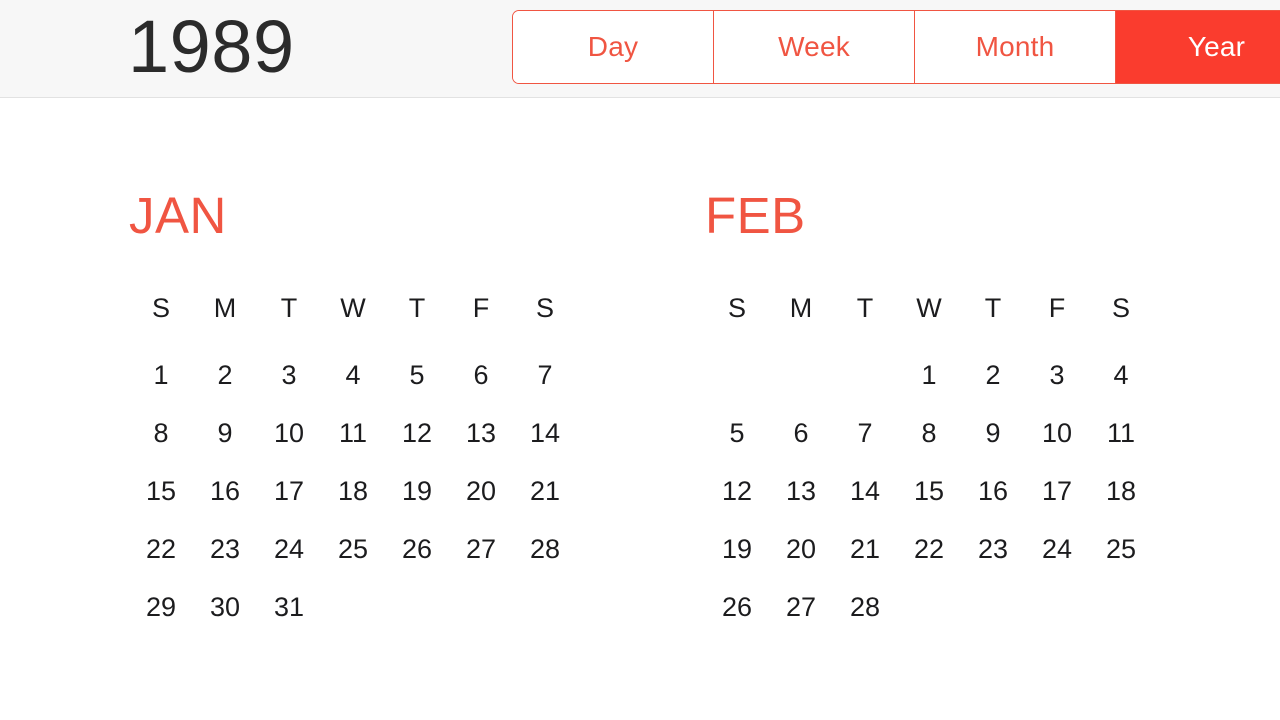 This screenshot has height=720, width=1280. Describe the element at coordinates (755, 215) in the screenshot. I see `month-name-label: FEB` at that location.